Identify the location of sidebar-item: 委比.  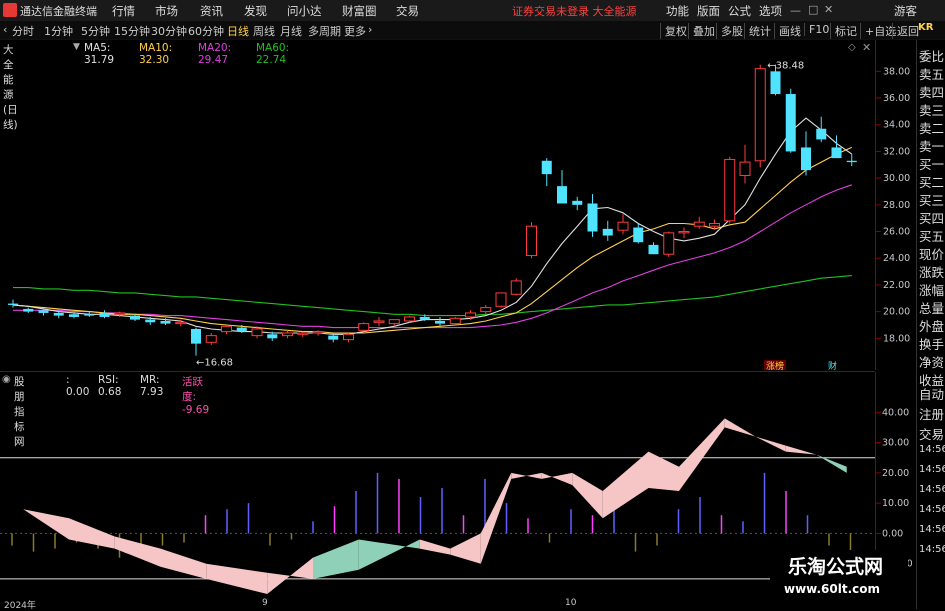
(931, 55).